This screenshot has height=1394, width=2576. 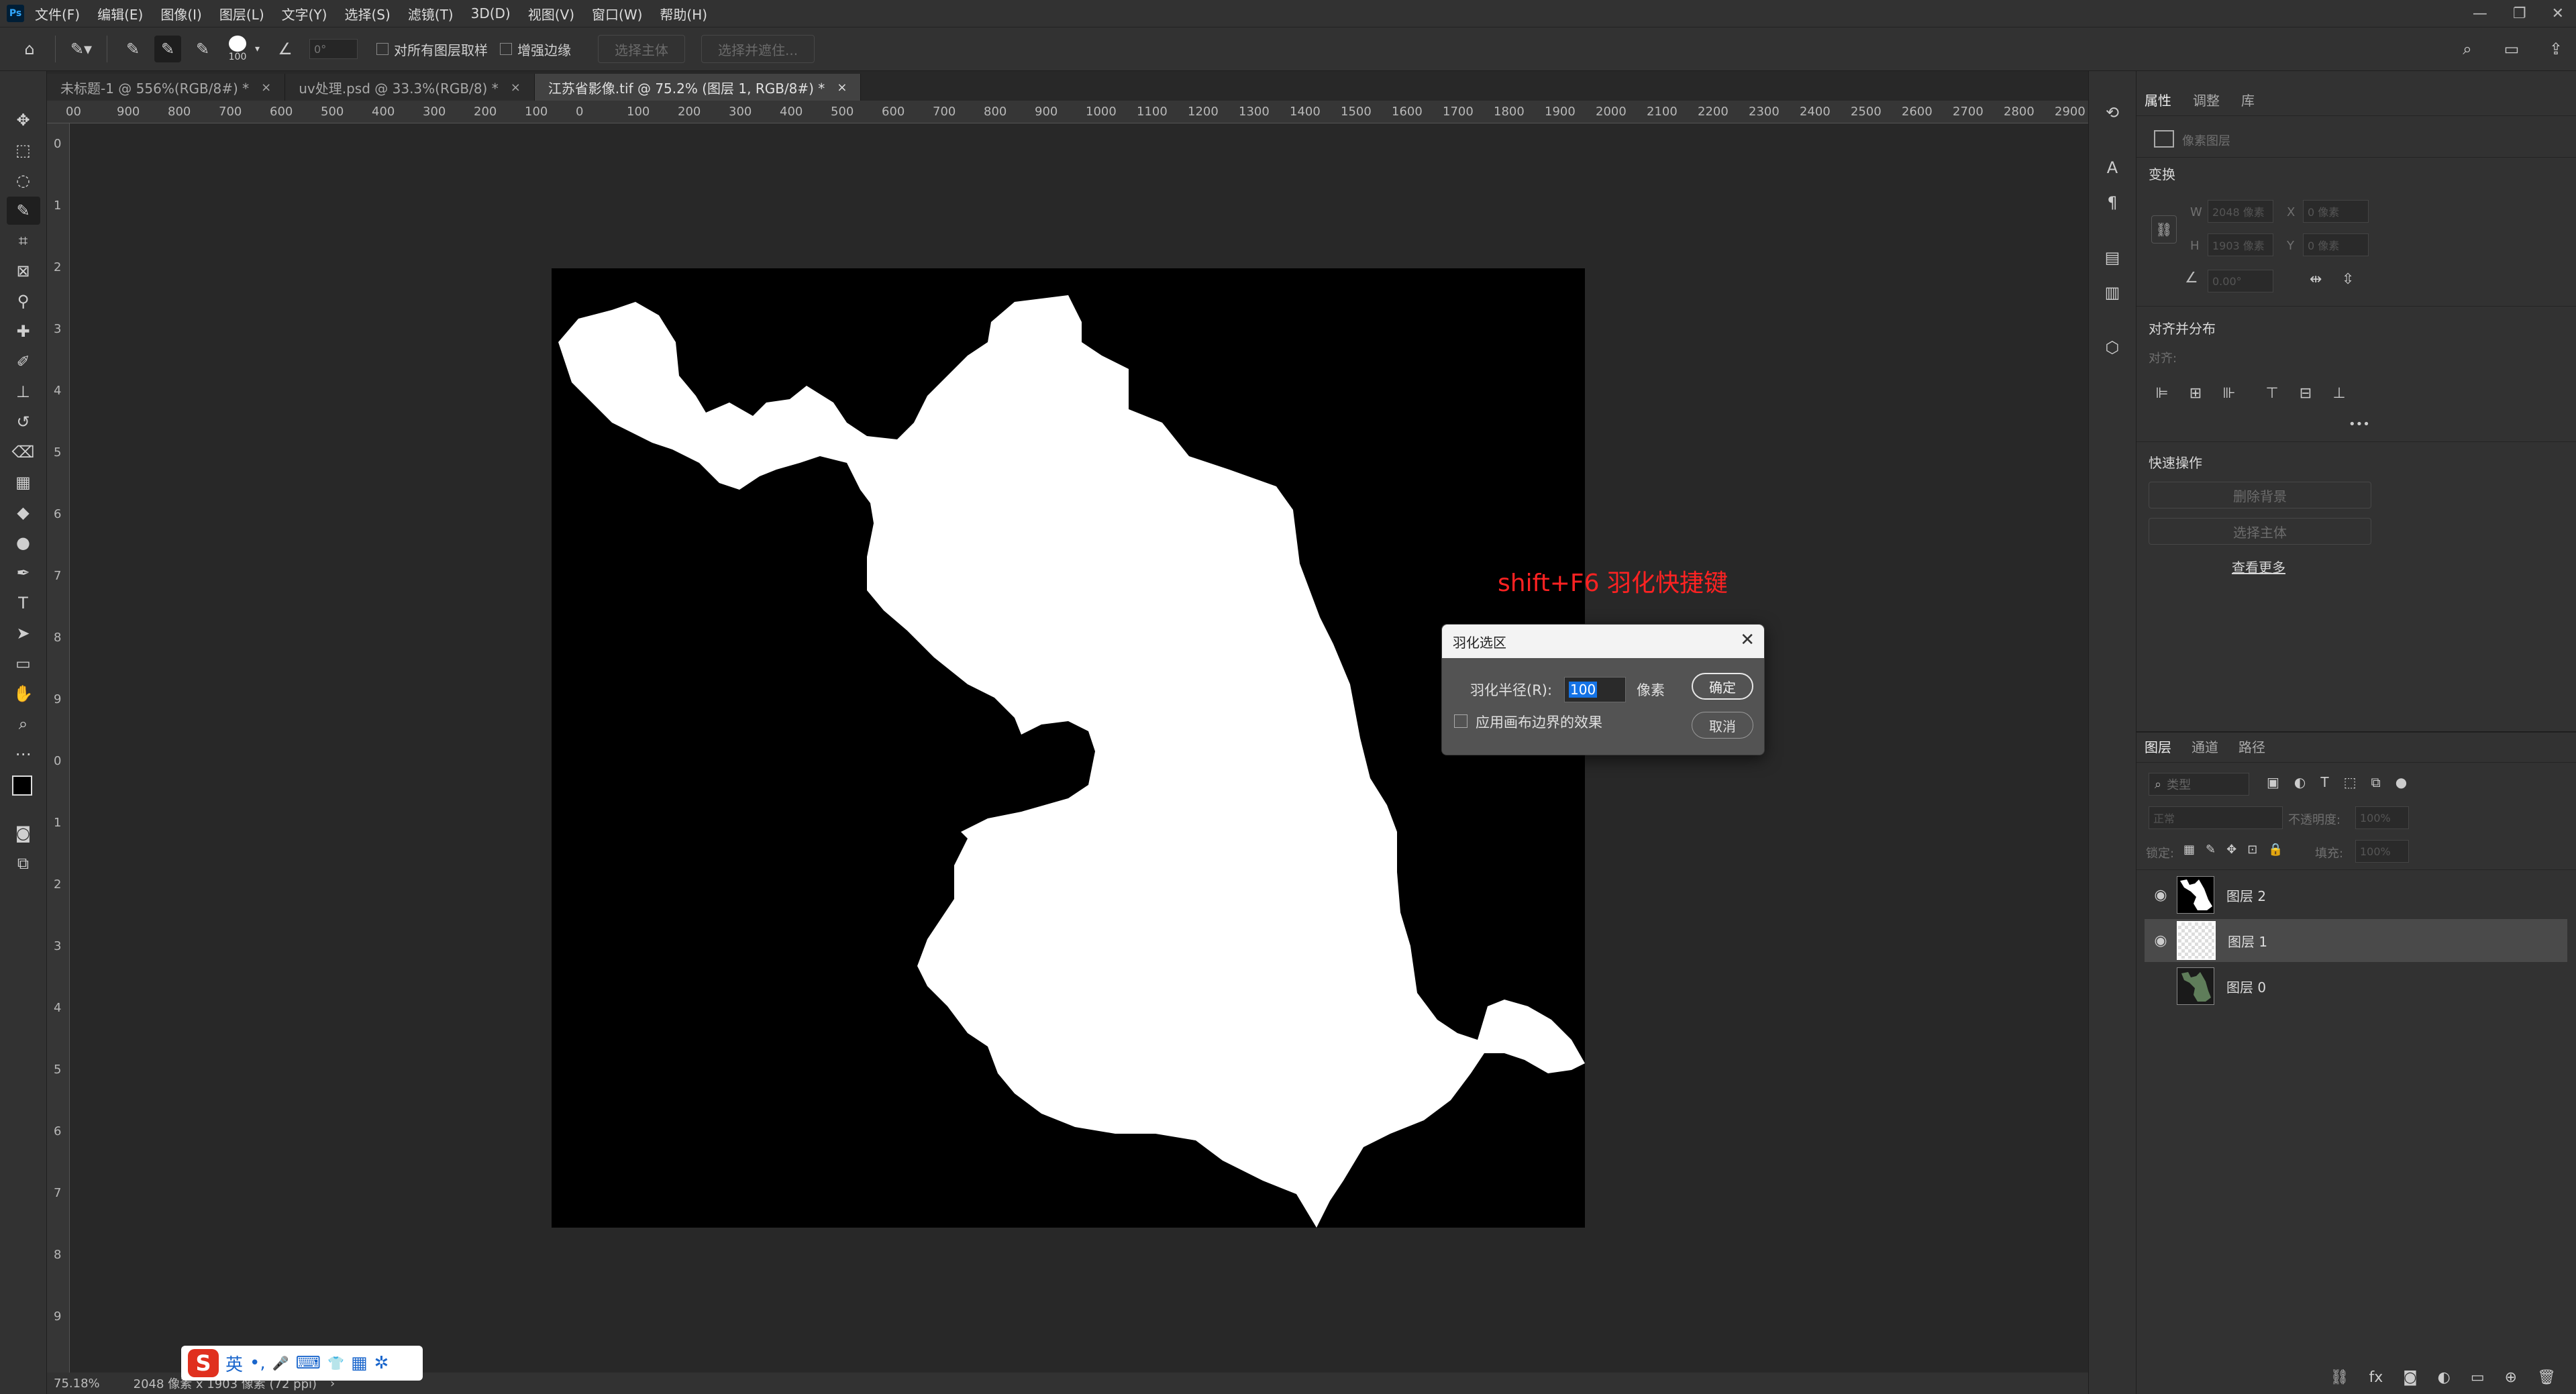 I want to click on new-layer-icon: ⊕, so click(x=2511, y=1377).